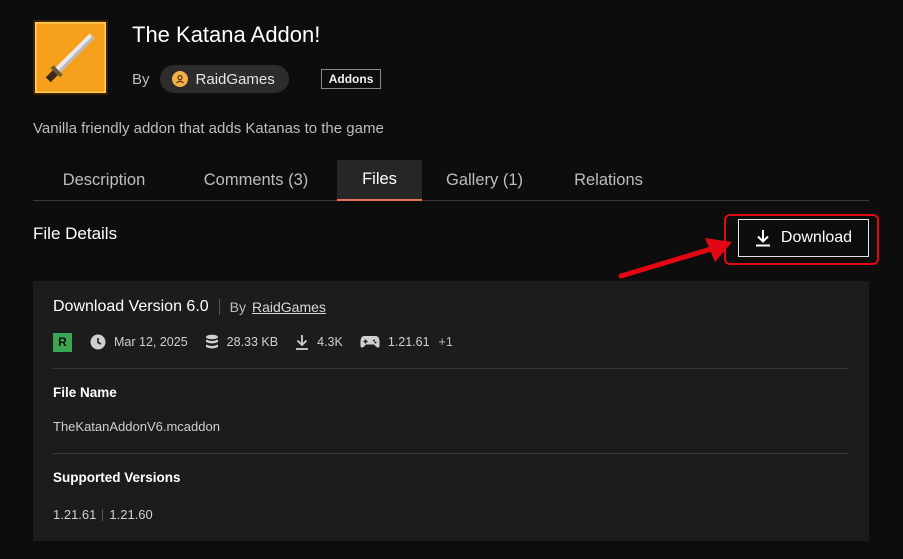  What do you see at coordinates (75, 514) in the screenshot?
I see `supported-version-item: 1.21.61` at bounding box center [75, 514].